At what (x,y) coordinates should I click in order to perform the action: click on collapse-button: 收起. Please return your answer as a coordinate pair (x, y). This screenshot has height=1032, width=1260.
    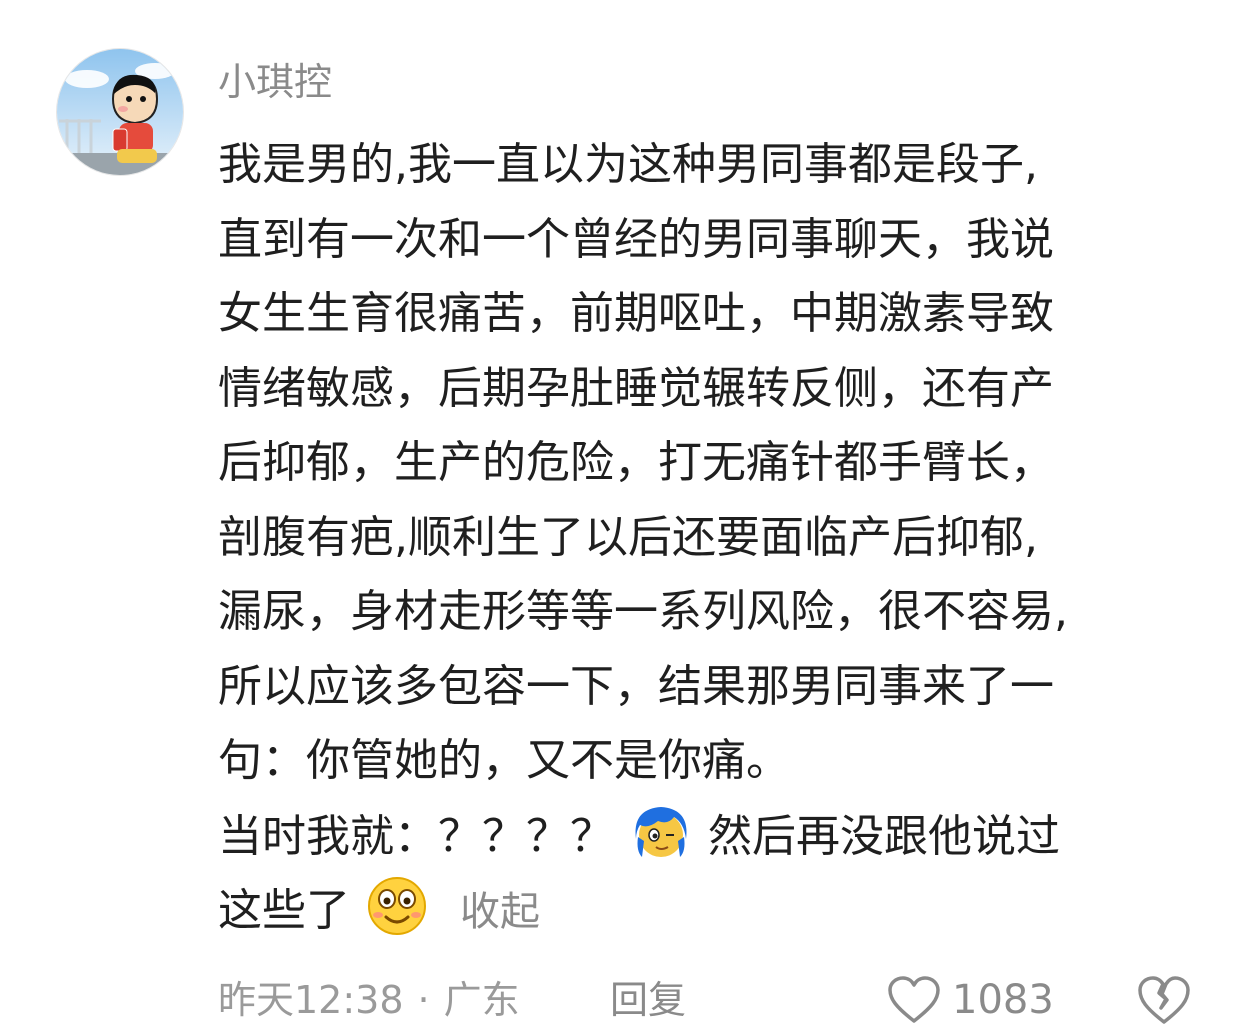
    Looking at the image, I should click on (500, 912).